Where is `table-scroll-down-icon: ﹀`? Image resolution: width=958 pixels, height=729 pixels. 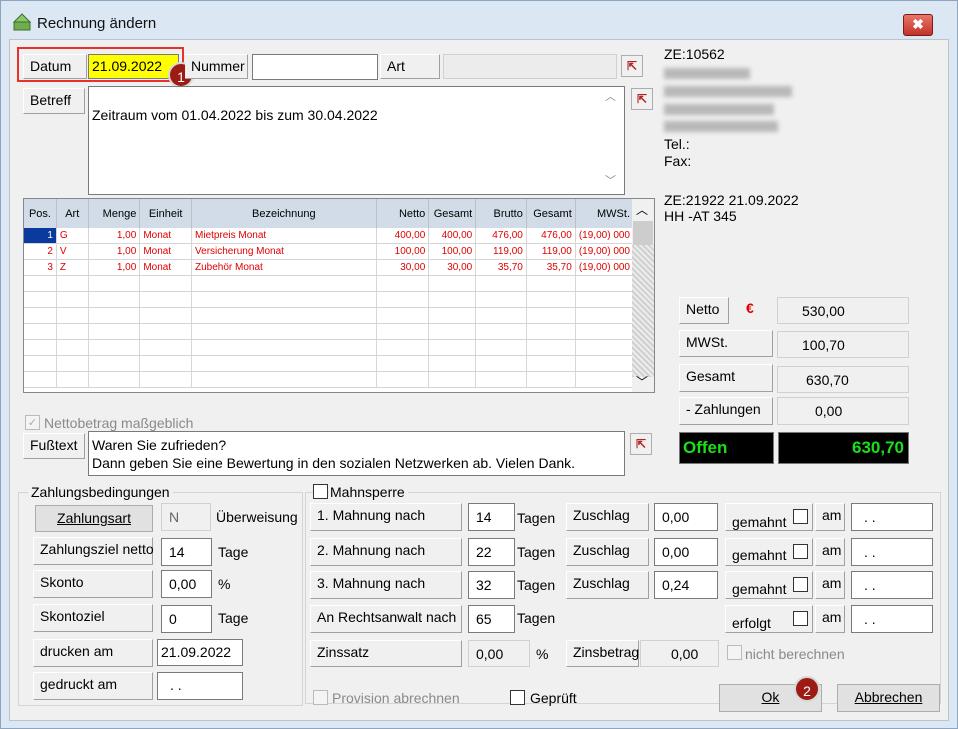
table-scroll-down-icon: ﹀ is located at coordinates (642, 381).